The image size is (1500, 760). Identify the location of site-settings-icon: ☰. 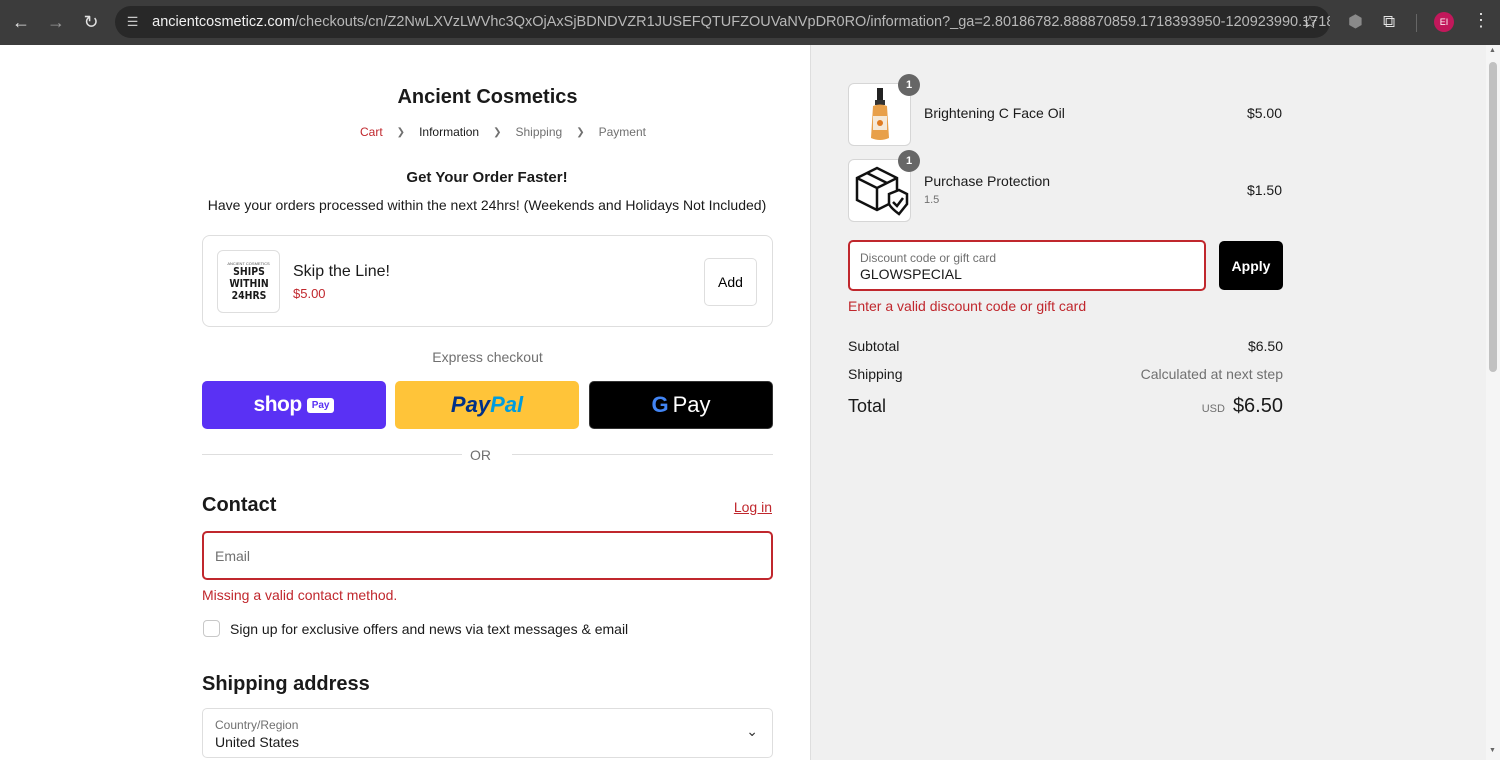
(132, 22).